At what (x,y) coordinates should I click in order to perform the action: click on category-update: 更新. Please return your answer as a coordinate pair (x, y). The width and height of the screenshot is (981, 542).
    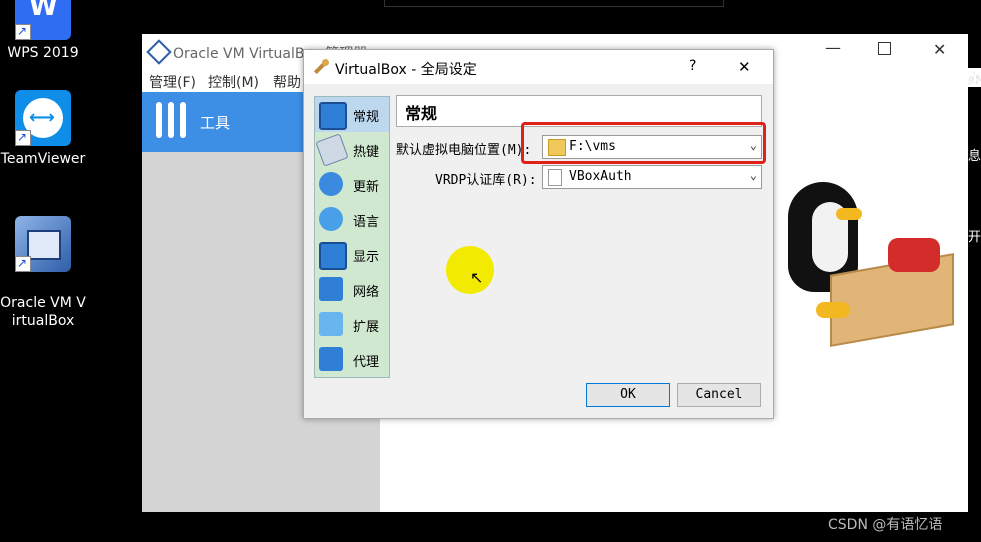
    Looking at the image, I should click on (352, 184).